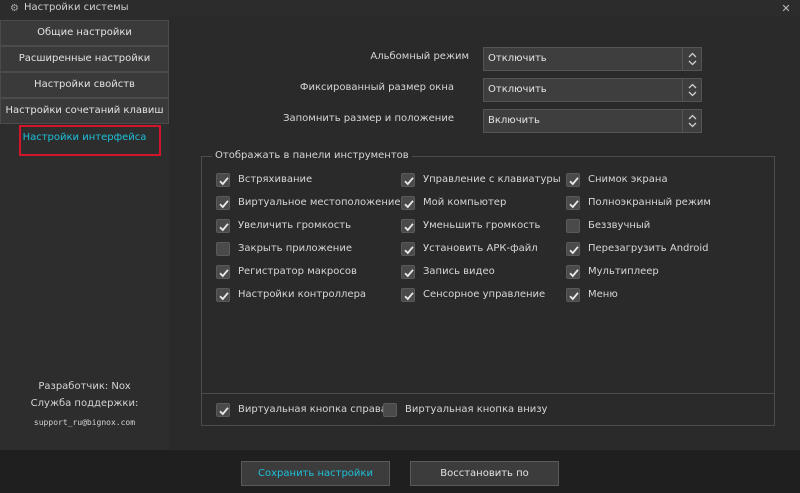 This screenshot has height=493, width=800. I want to click on landscape-label: Альбомный режим, so click(419, 56).